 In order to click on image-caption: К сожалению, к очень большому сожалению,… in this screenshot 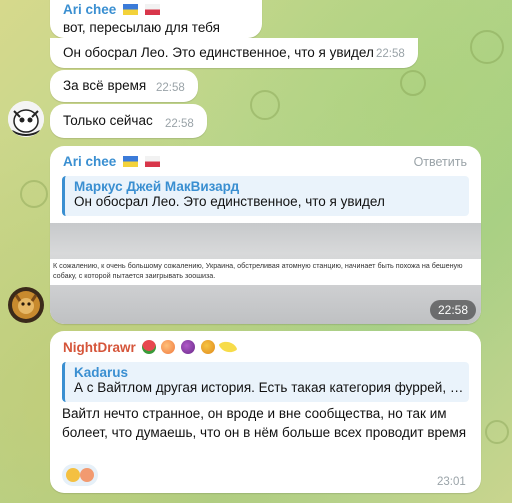, I will do `click(258, 270)`.